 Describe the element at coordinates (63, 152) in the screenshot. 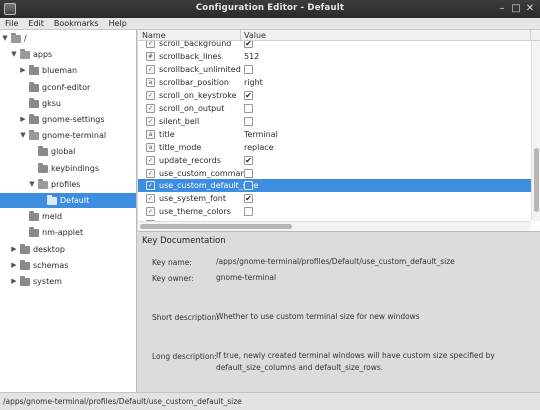

I see `tree-node-label: global` at that location.